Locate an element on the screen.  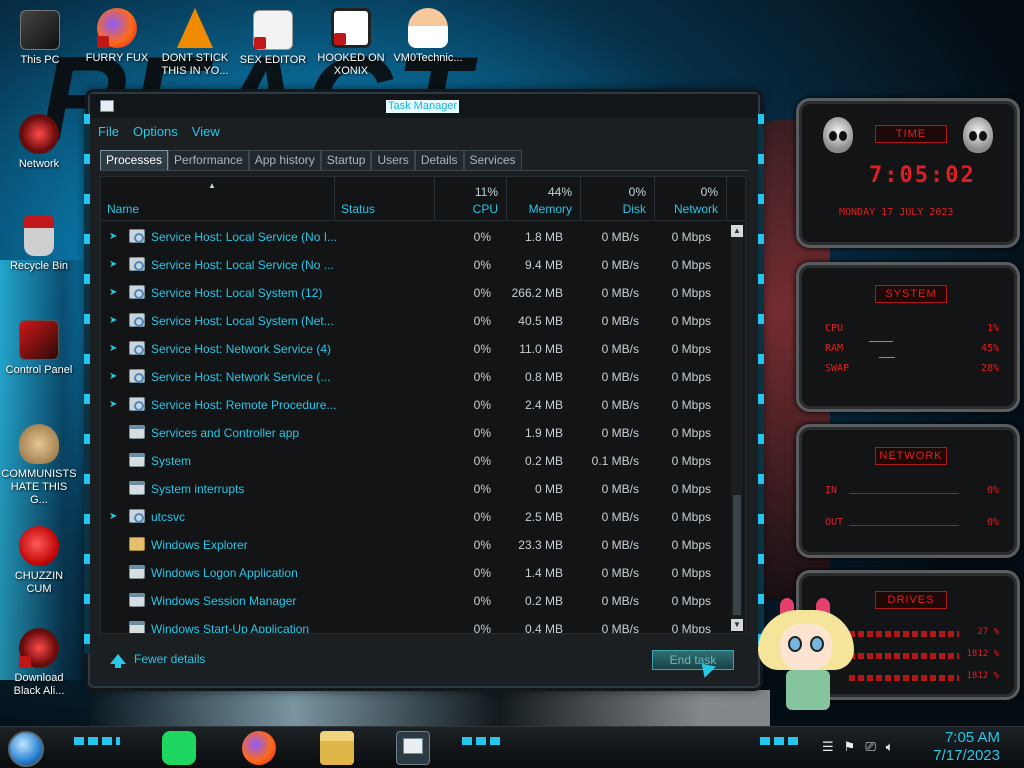
process-memory: 40.5 MB is located at coordinates (540, 321).